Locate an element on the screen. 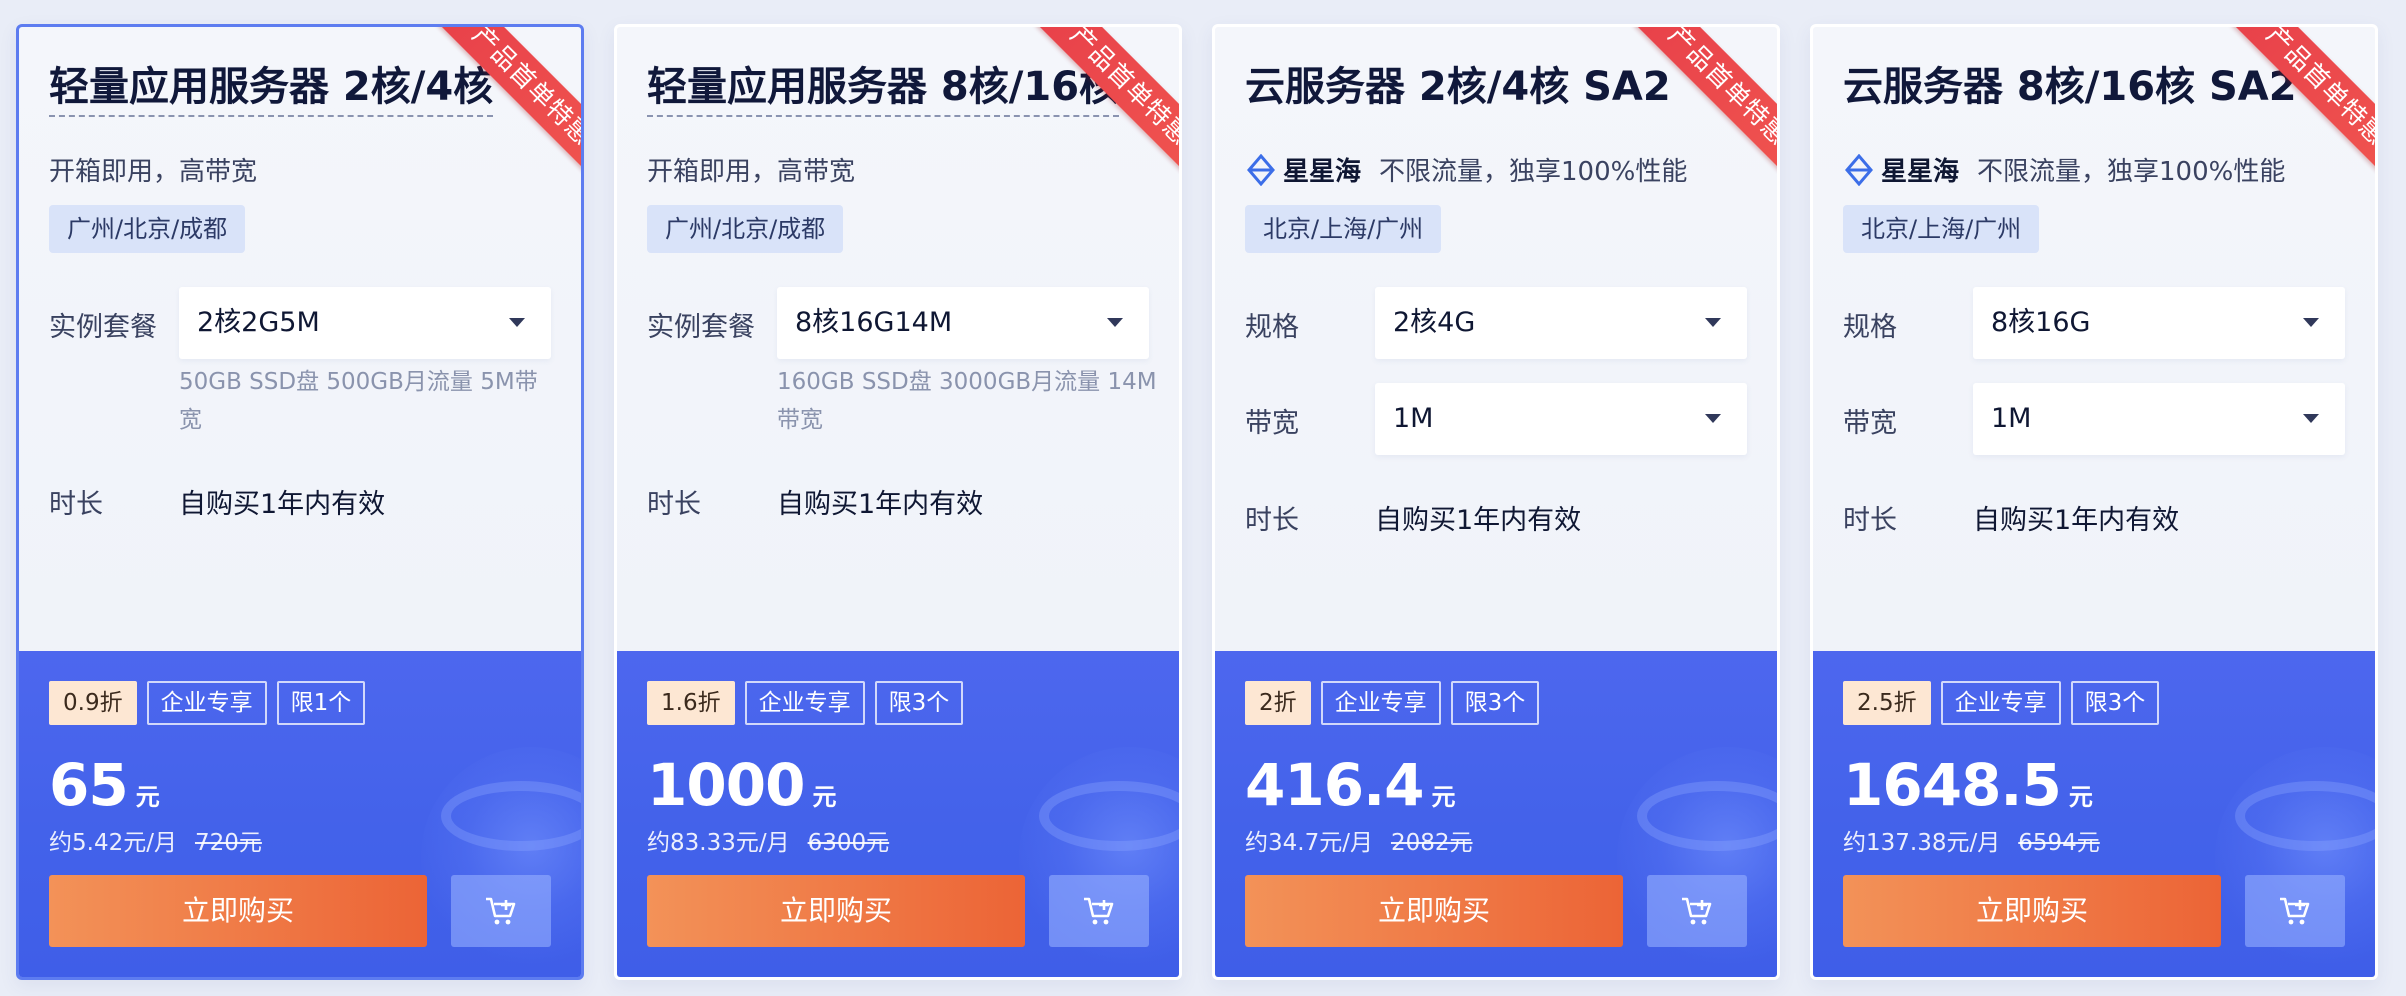 Image resolution: width=2406 pixels, height=996 pixels. price-amount: 65 is located at coordinates (89, 785).